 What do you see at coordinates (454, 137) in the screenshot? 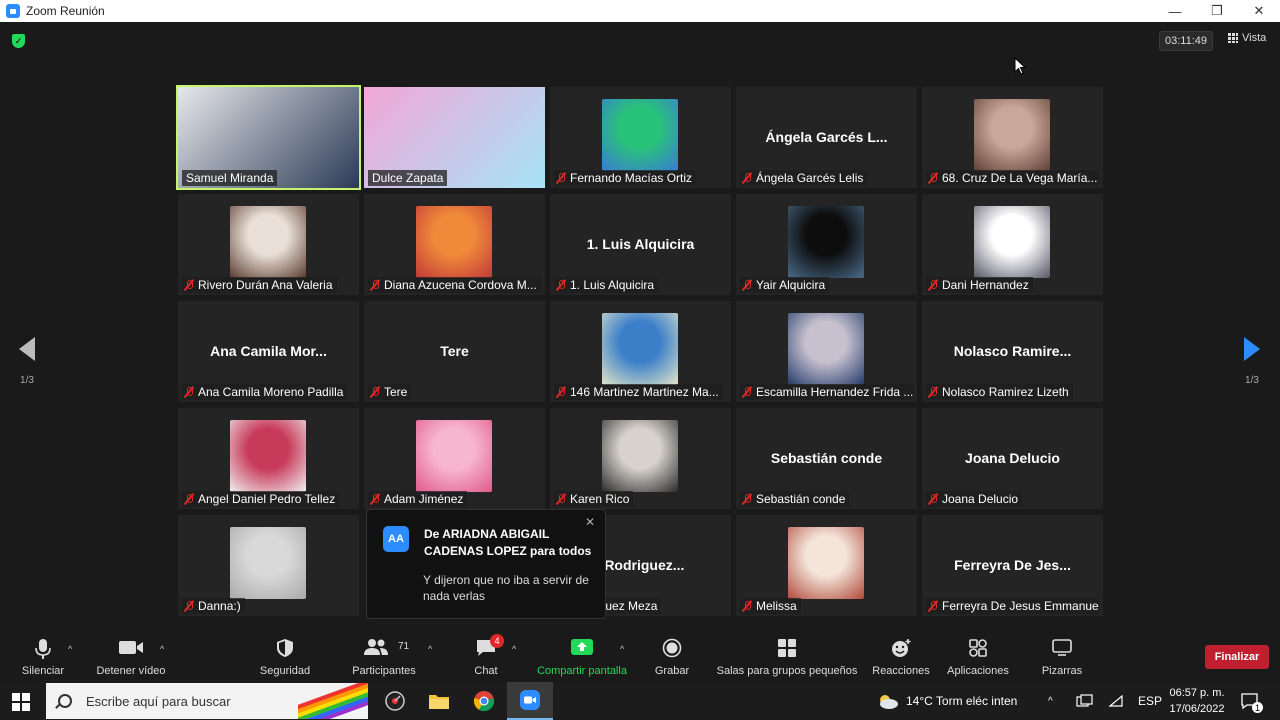
I see `participant-tile: Dulce Zapata` at bounding box center [454, 137].